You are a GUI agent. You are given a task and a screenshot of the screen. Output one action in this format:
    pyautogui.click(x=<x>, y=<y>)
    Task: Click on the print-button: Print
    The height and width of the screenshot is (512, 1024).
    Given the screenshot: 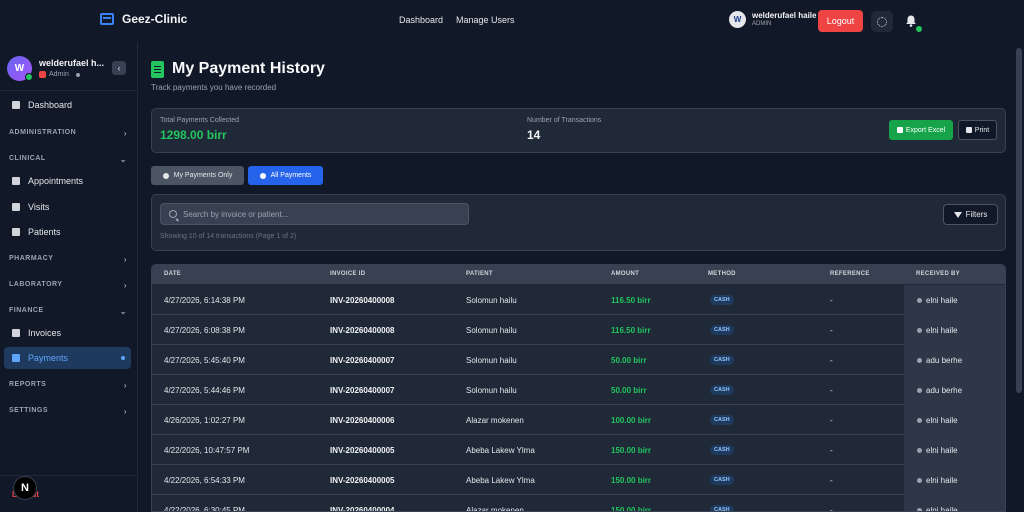 What is the action you would take?
    pyautogui.click(x=977, y=130)
    